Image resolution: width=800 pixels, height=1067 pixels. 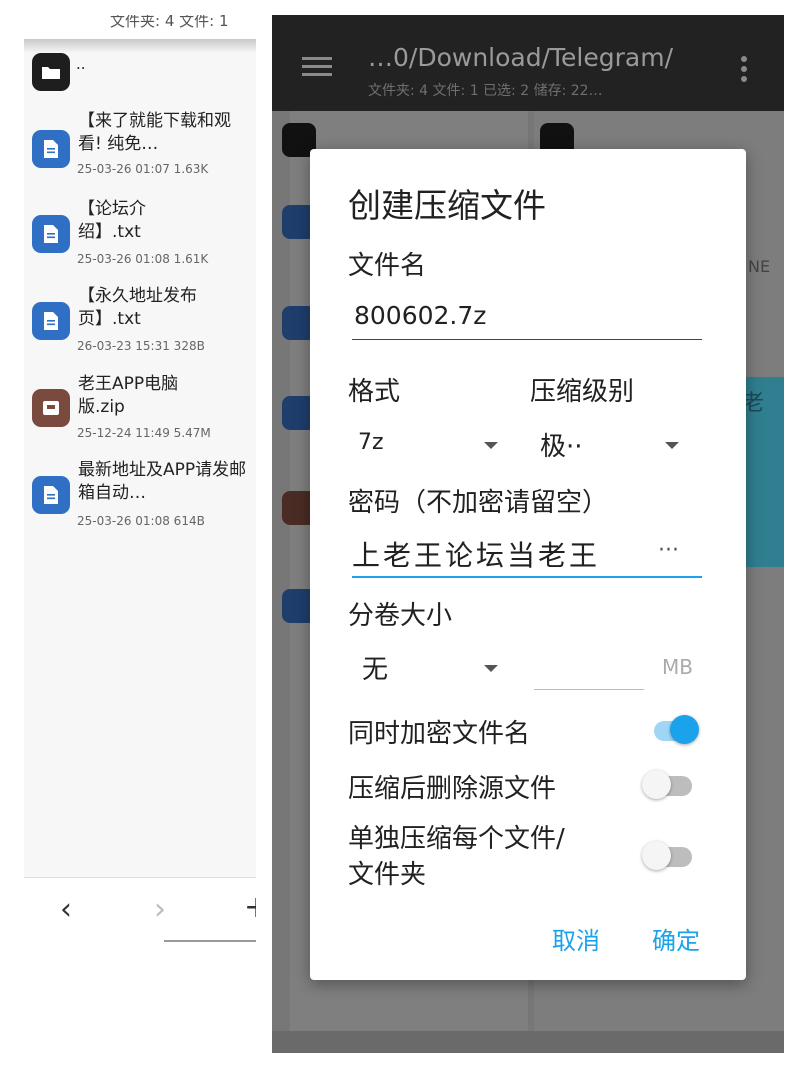 What do you see at coordinates (137, 307) in the screenshot?
I see `file-name: 【永久地址发布页】.txt` at bounding box center [137, 307].